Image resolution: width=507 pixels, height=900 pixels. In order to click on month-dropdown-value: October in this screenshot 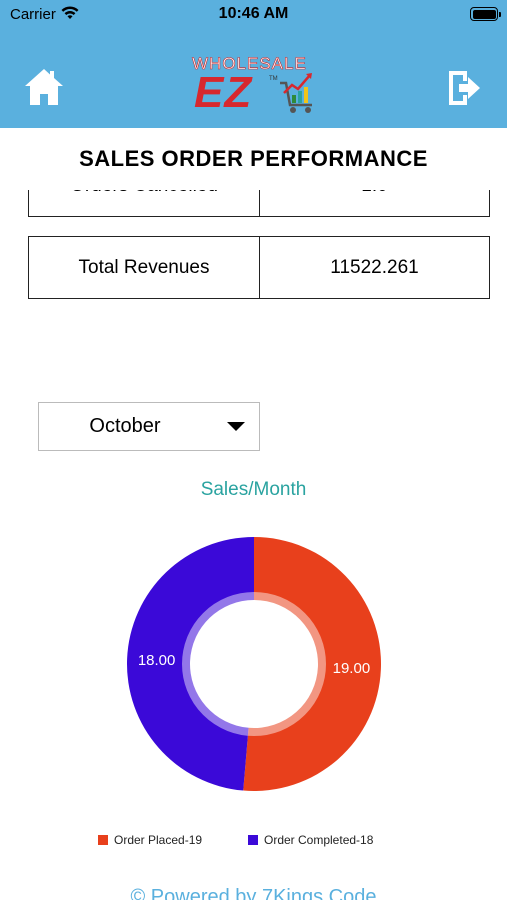, I will do `click(125, 426)`.